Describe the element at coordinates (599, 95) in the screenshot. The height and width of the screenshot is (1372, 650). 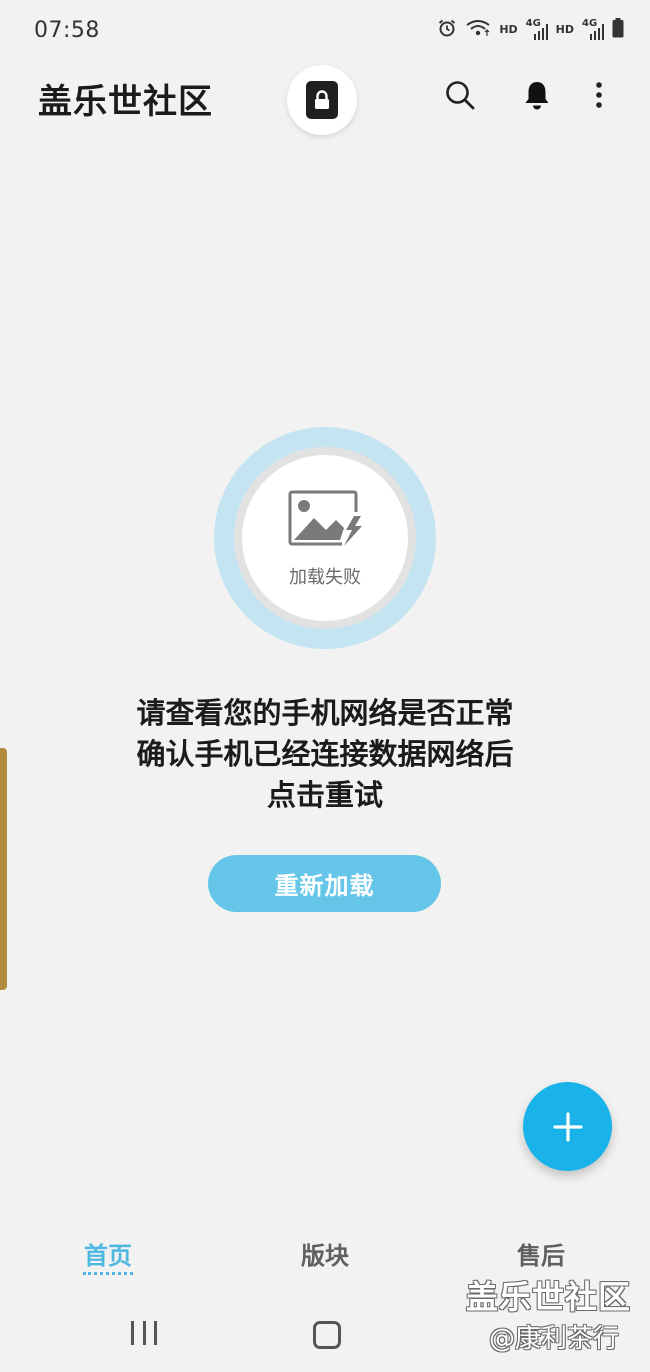
I see `more-vertical-icon` at that location.